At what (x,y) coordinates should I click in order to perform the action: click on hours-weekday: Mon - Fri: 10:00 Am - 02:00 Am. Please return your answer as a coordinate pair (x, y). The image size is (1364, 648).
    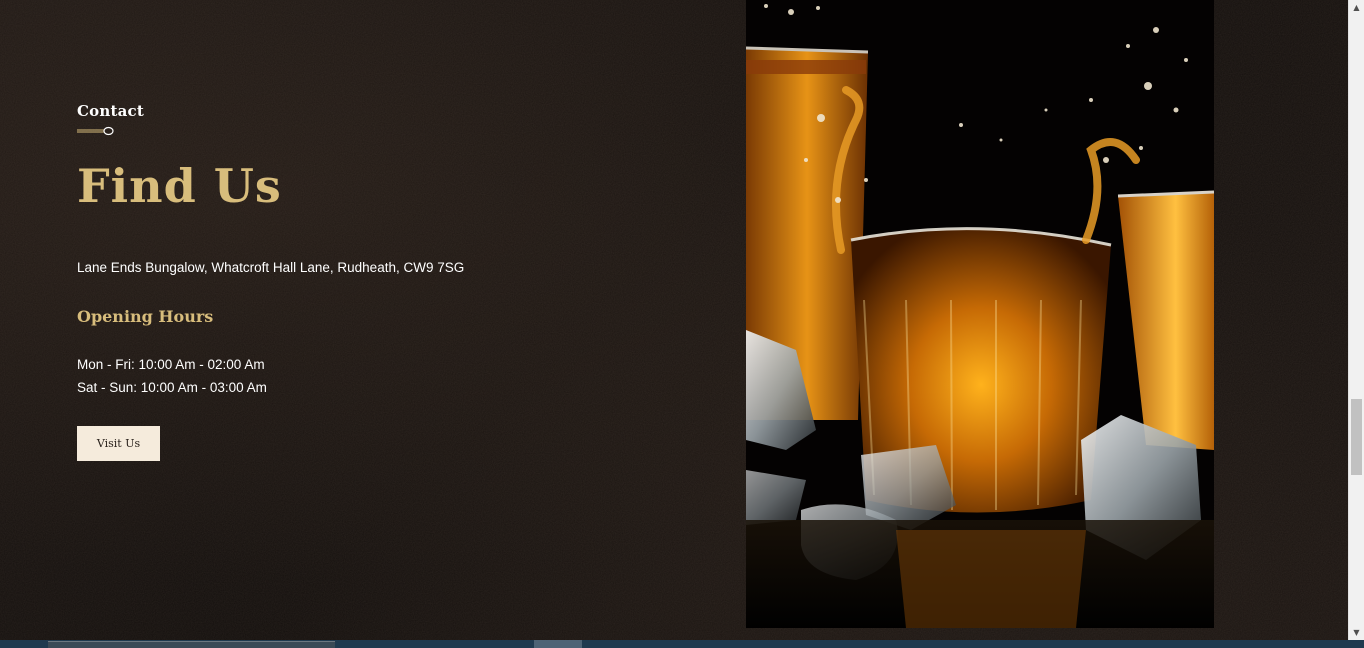
    Looking at the image, I should click on (171, 364).